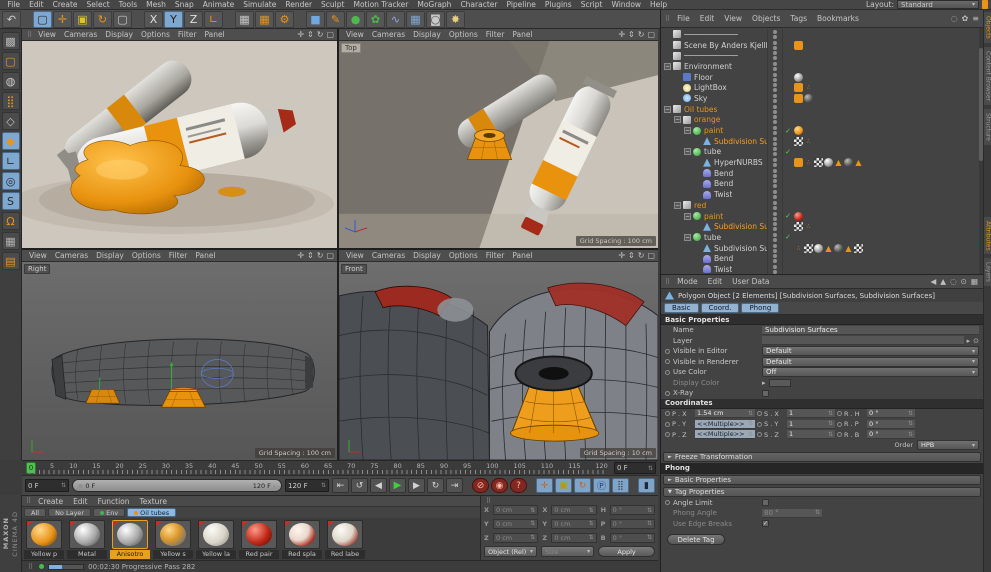  What do you see at coordinates (11, 19) in the screenshot?
I see `toolbar-icon: ↶` at bounding box center [11, 19].